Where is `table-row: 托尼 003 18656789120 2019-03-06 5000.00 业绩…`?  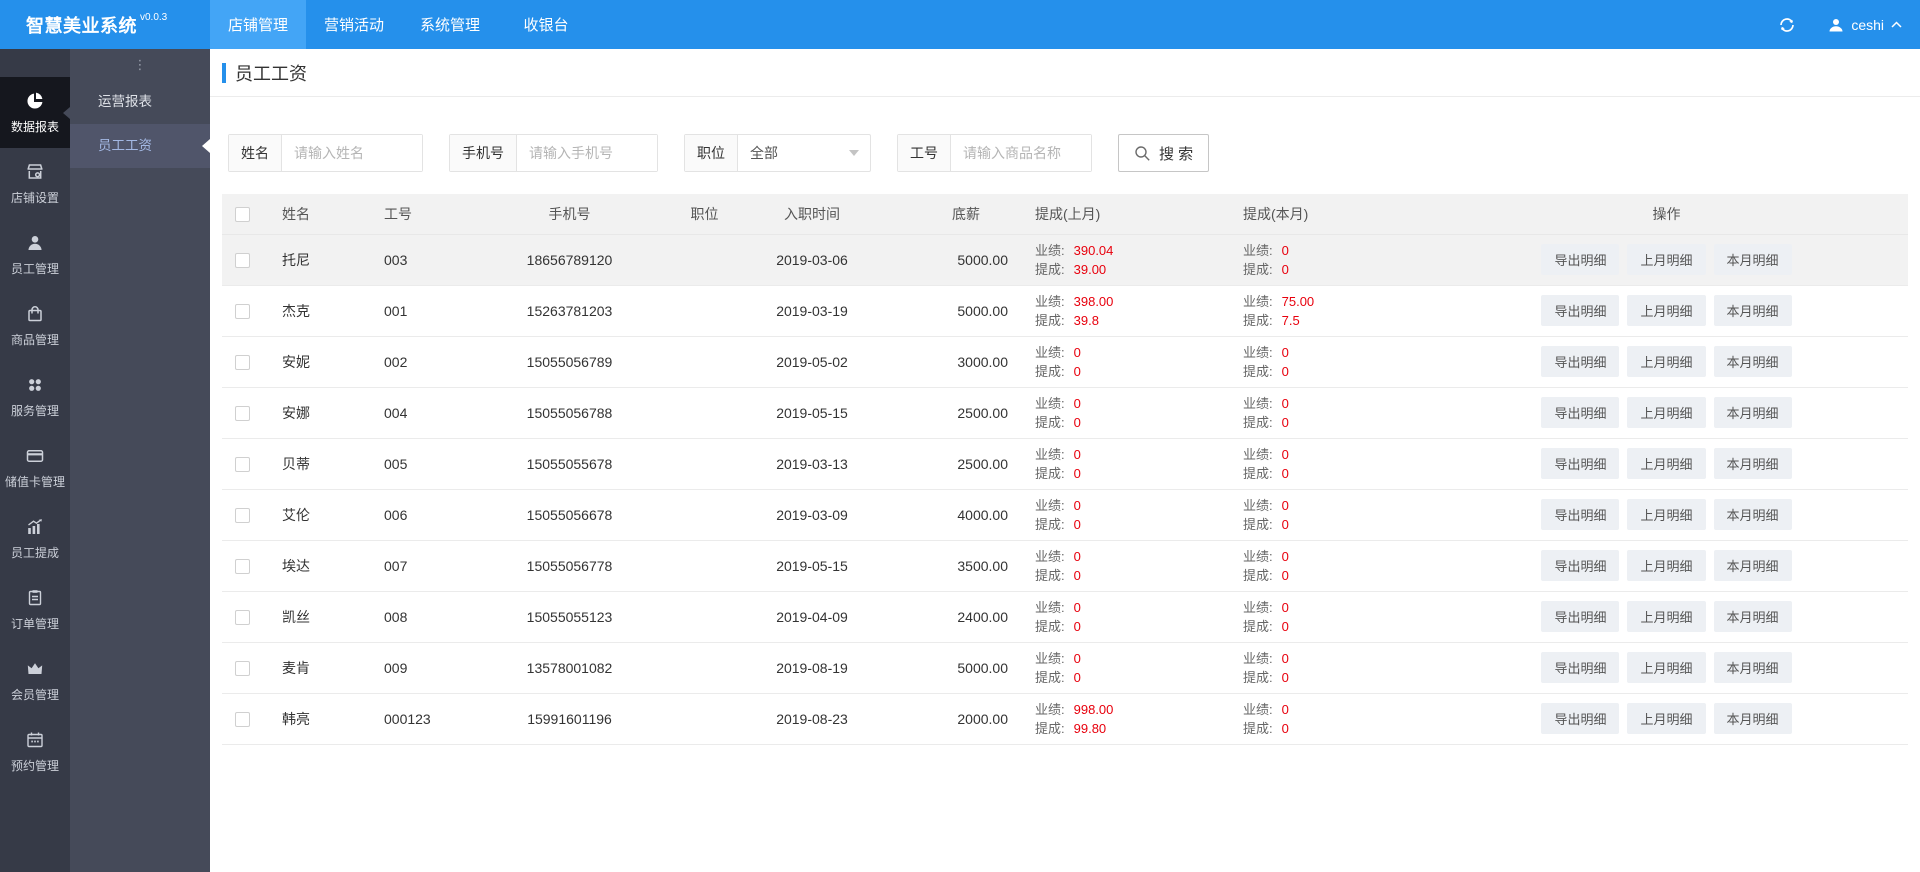 table-row: 托尼 003 18656789120 2019-03-06 5000.00 业绩… is located at coordinates (1065, 260).